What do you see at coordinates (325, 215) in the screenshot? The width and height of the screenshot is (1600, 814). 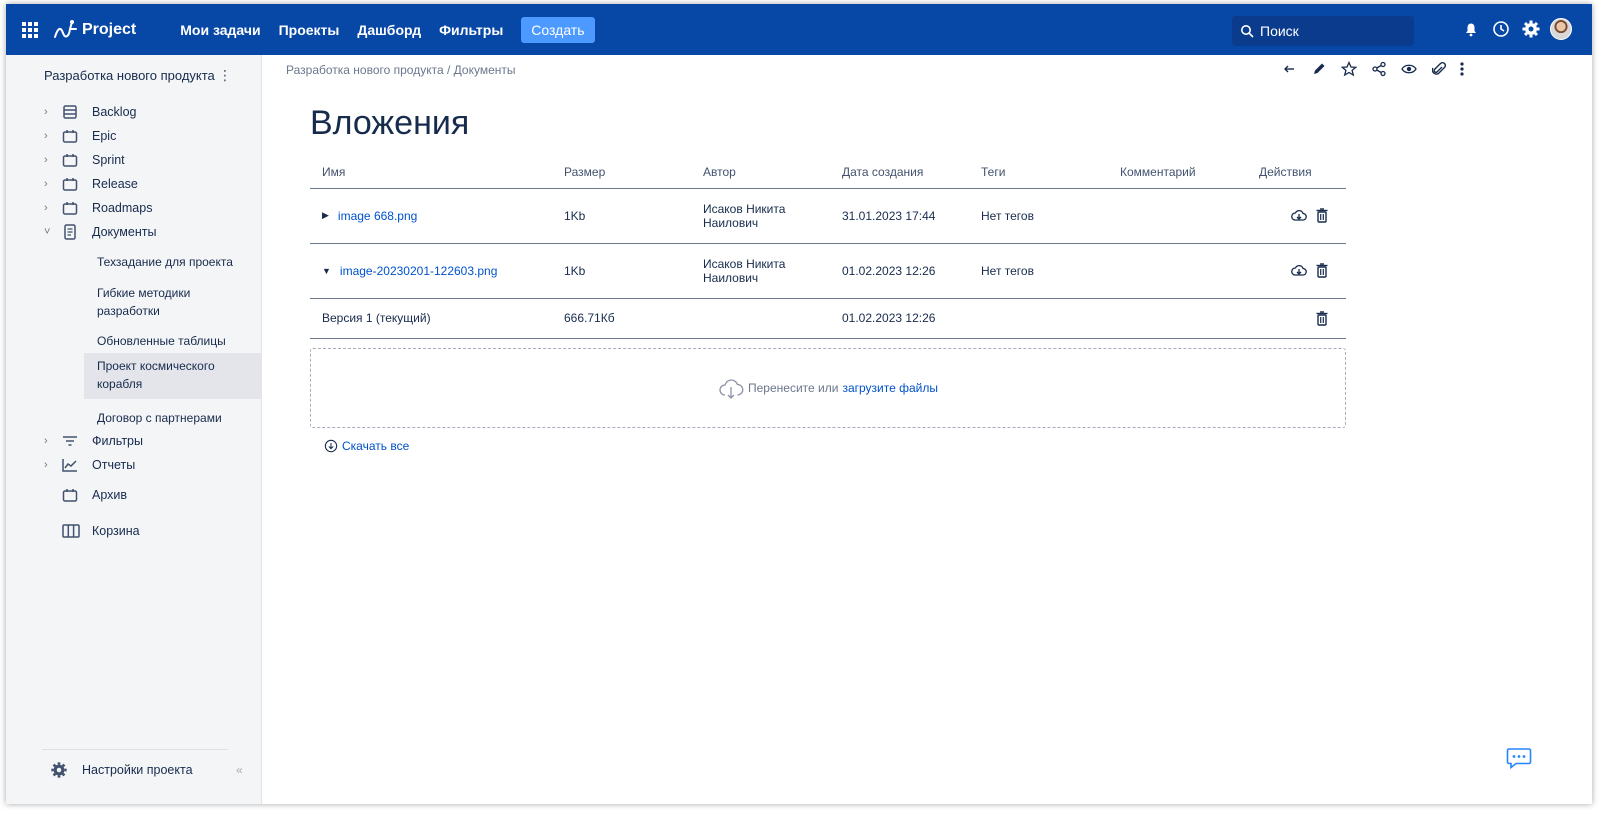 I see `expand-caret-icon: ▶` at bounding box center [325, 215].